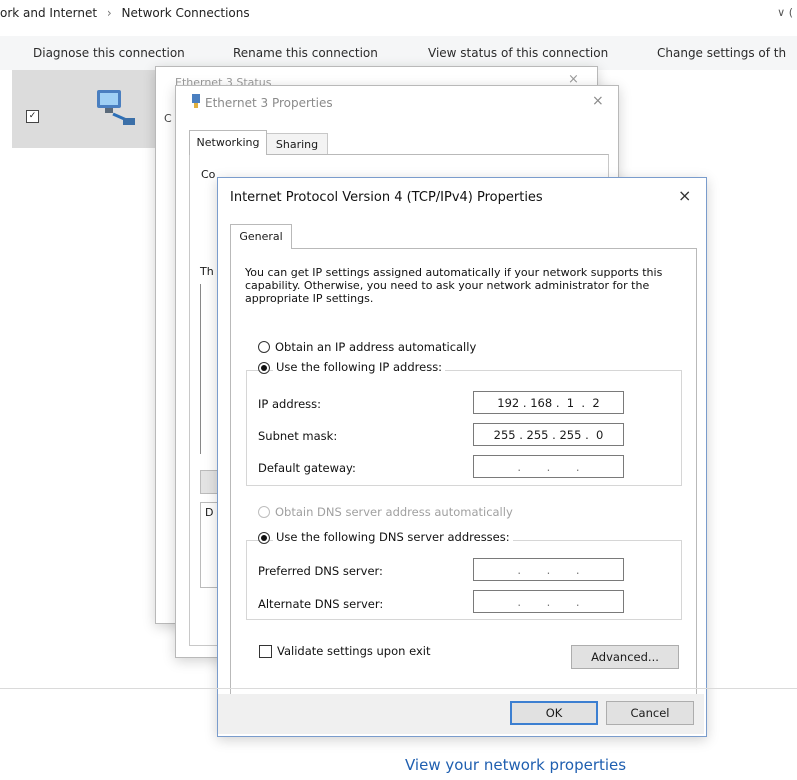 This screenshot has height=780, width=797. Describe the element at coordinates (116, 107) in the screenshot. I see `network-adapter-icon` at that location.